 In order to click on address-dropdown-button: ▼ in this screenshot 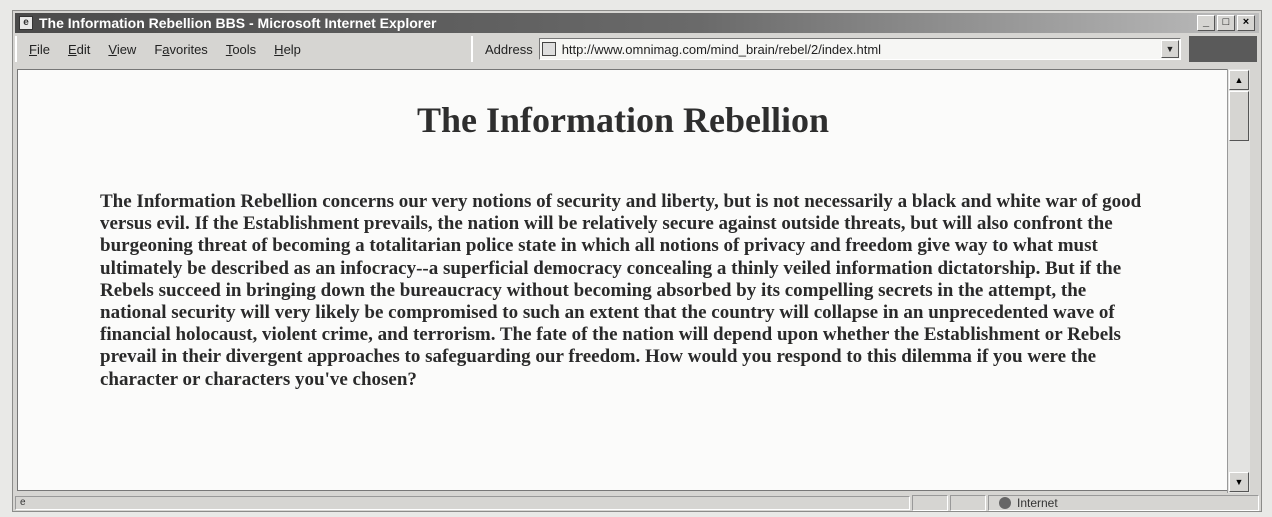, I will do `click(1170, 49)`.